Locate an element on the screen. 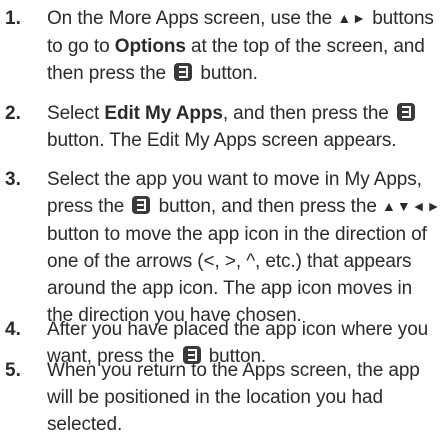 The height and width of the screenshot is (442, 446). options-label: Options is located at coordinates (150, 46).